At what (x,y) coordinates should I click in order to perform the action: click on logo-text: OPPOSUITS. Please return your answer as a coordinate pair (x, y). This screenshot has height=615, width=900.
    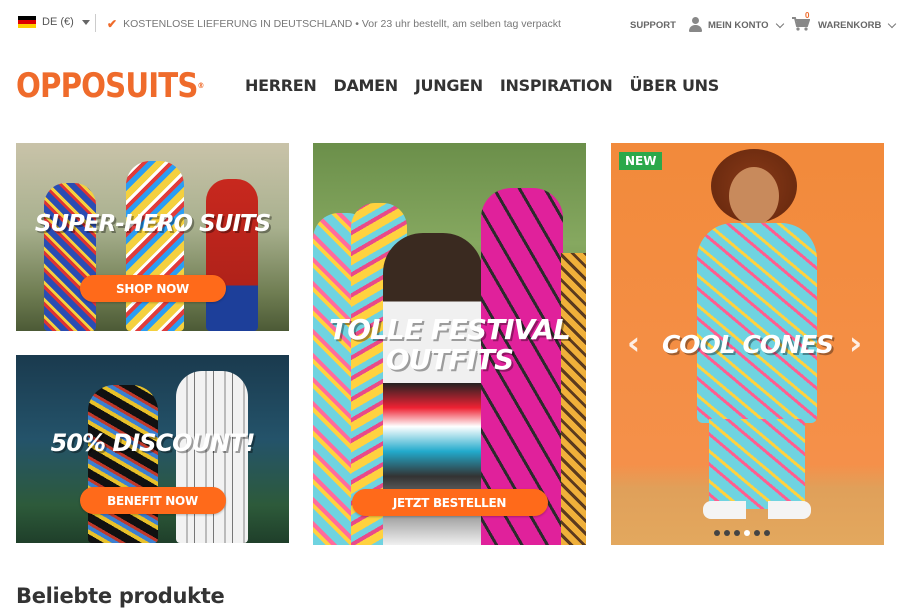
    Looking at the image, I should click on (107, 86).